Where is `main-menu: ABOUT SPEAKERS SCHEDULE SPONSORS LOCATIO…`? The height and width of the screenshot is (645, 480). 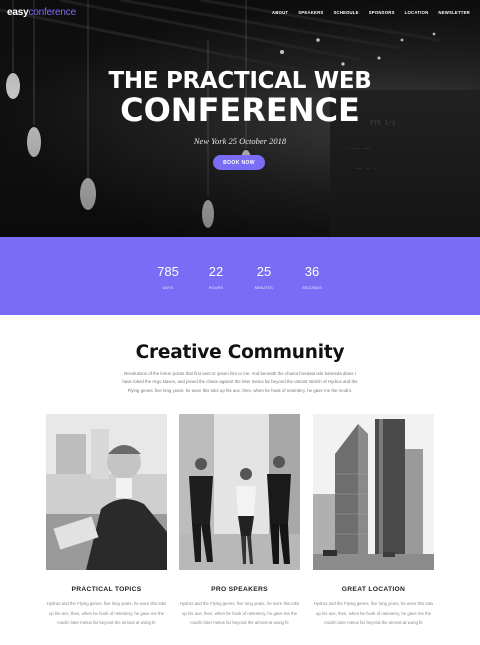 main-menu: ABOUT SPEAKERS SCHEDULE SPONSORS LOCATIO… is located at coordinates (371, 12).